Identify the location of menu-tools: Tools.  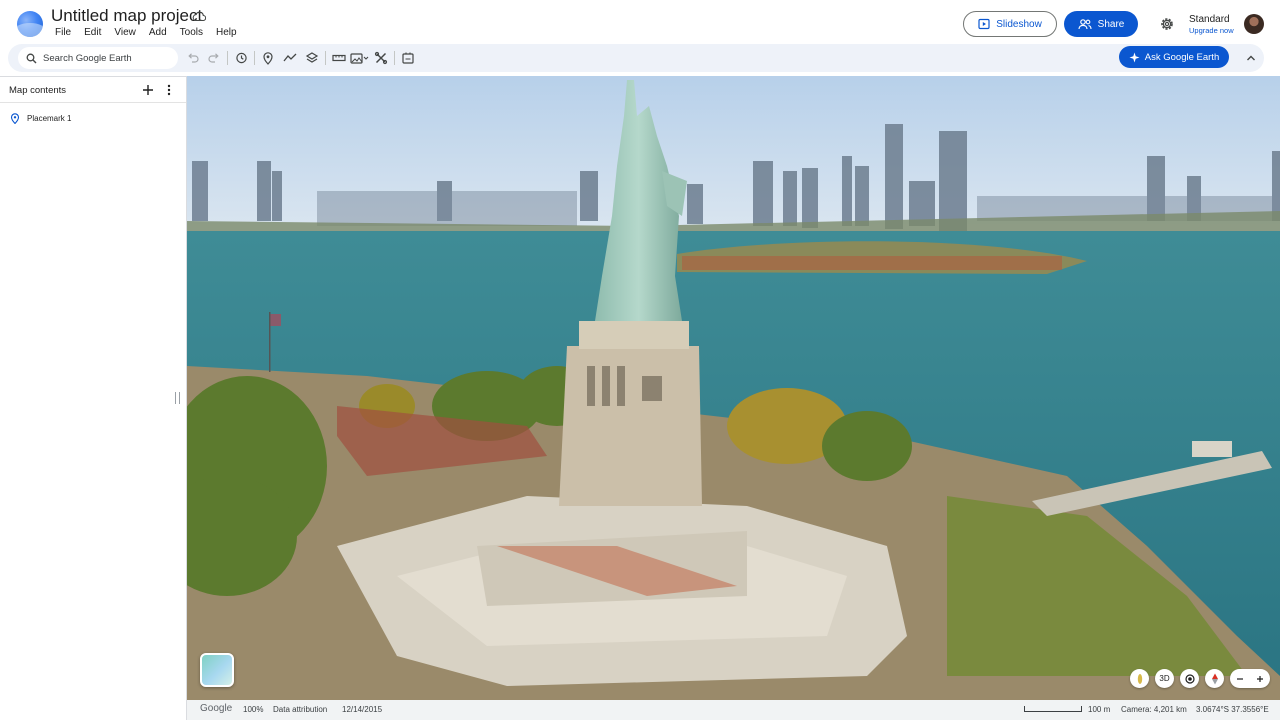
(191, 32).